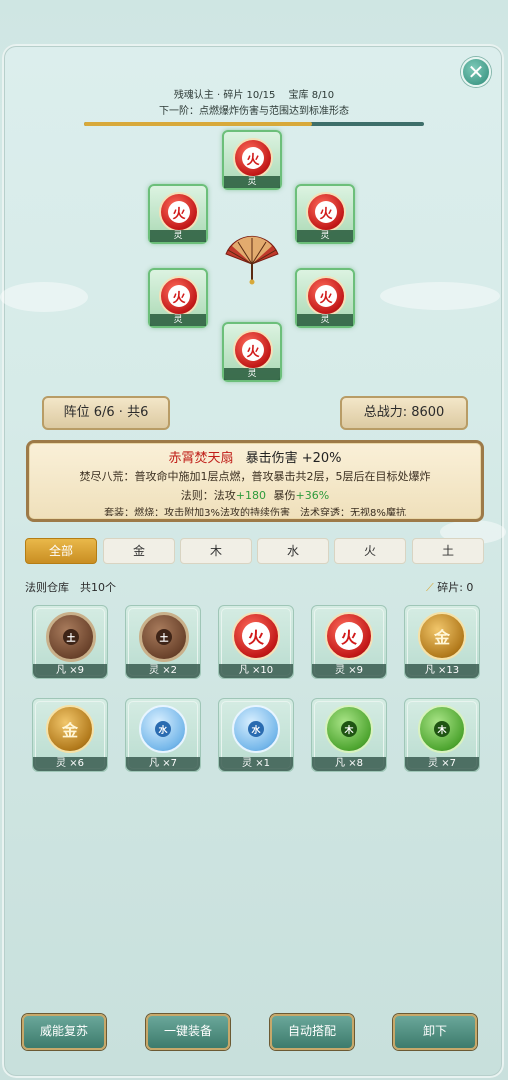 This screenshot has height=1080, width=508. I want to click on close-icon: ✕, so click(476, 72).